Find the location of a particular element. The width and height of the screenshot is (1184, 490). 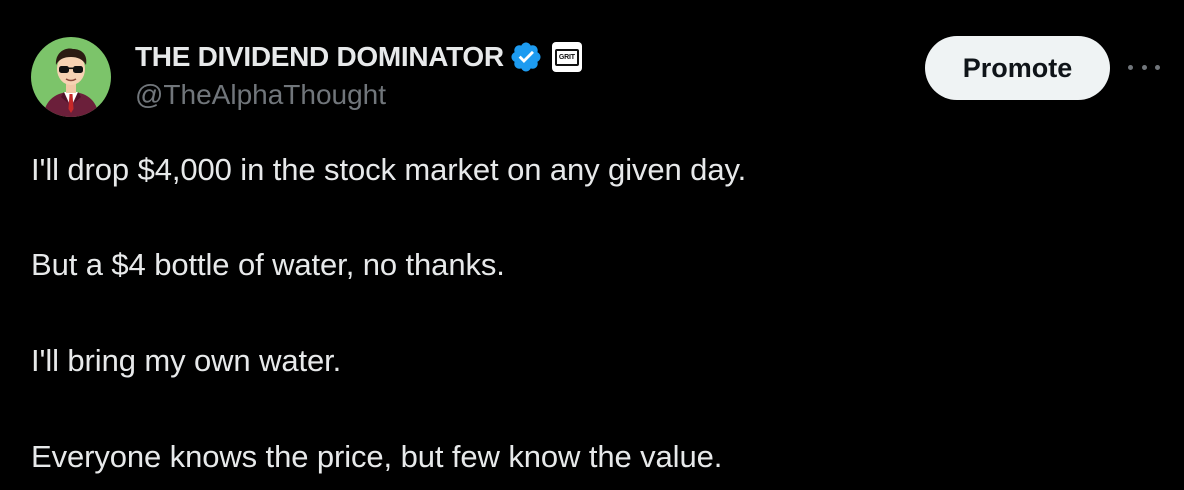

affiliate-badge-label: GRIT is located at coordinates (566, 57).